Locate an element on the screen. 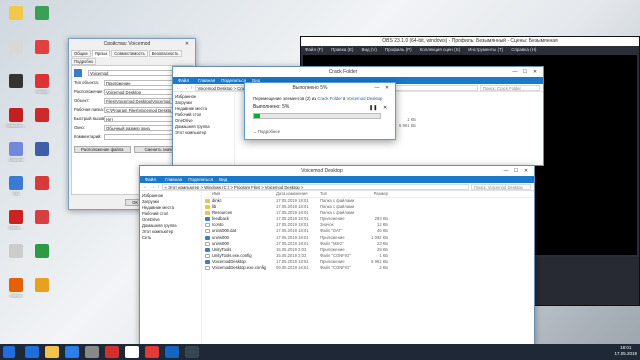 The width and height of the screenshot is (640, 360). desktop-icon: Firefox is located at coordinates (16, 288).